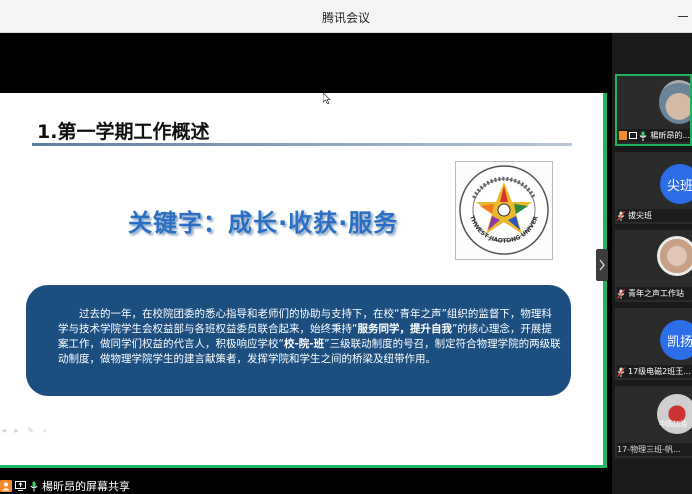 Image resolution: width=692 pixels, height=494 pixels. What do you see at coordinates (676, 340) in the screenshot?
I see `avatar: 凯扬` at bounding box center [676, 340].